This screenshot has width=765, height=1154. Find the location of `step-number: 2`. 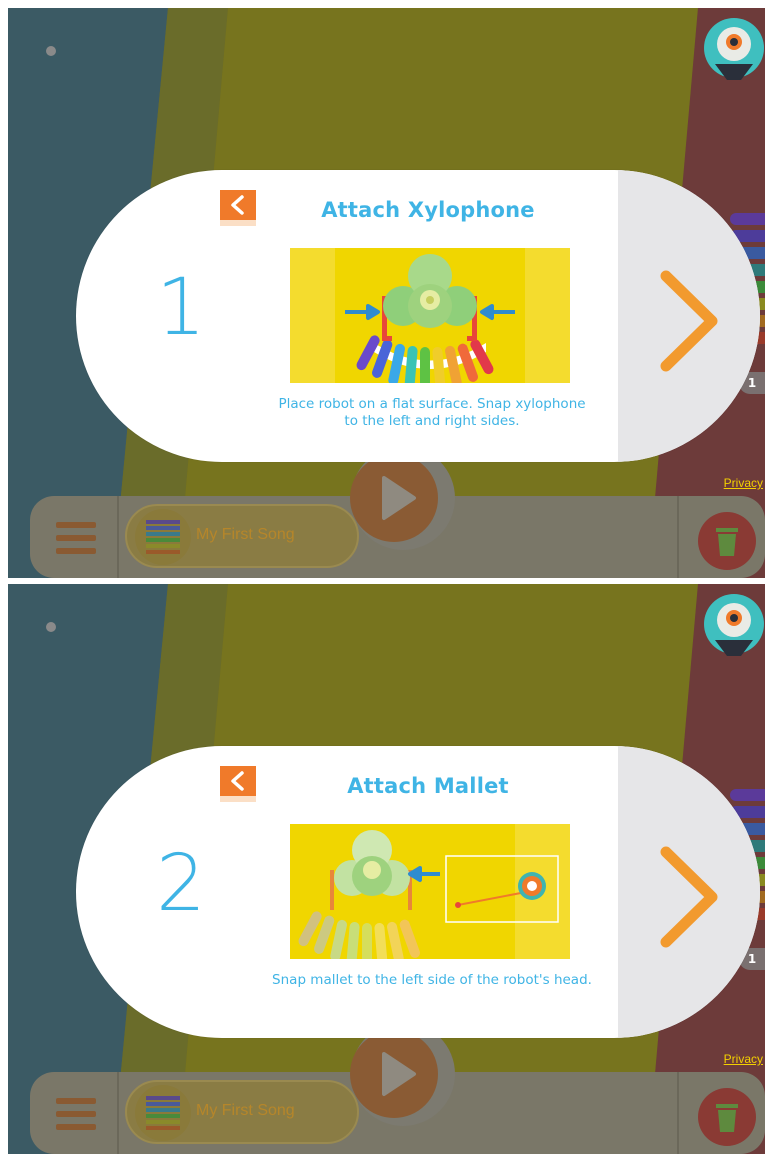

step-number: 2 is located at coordinates (181, 884).